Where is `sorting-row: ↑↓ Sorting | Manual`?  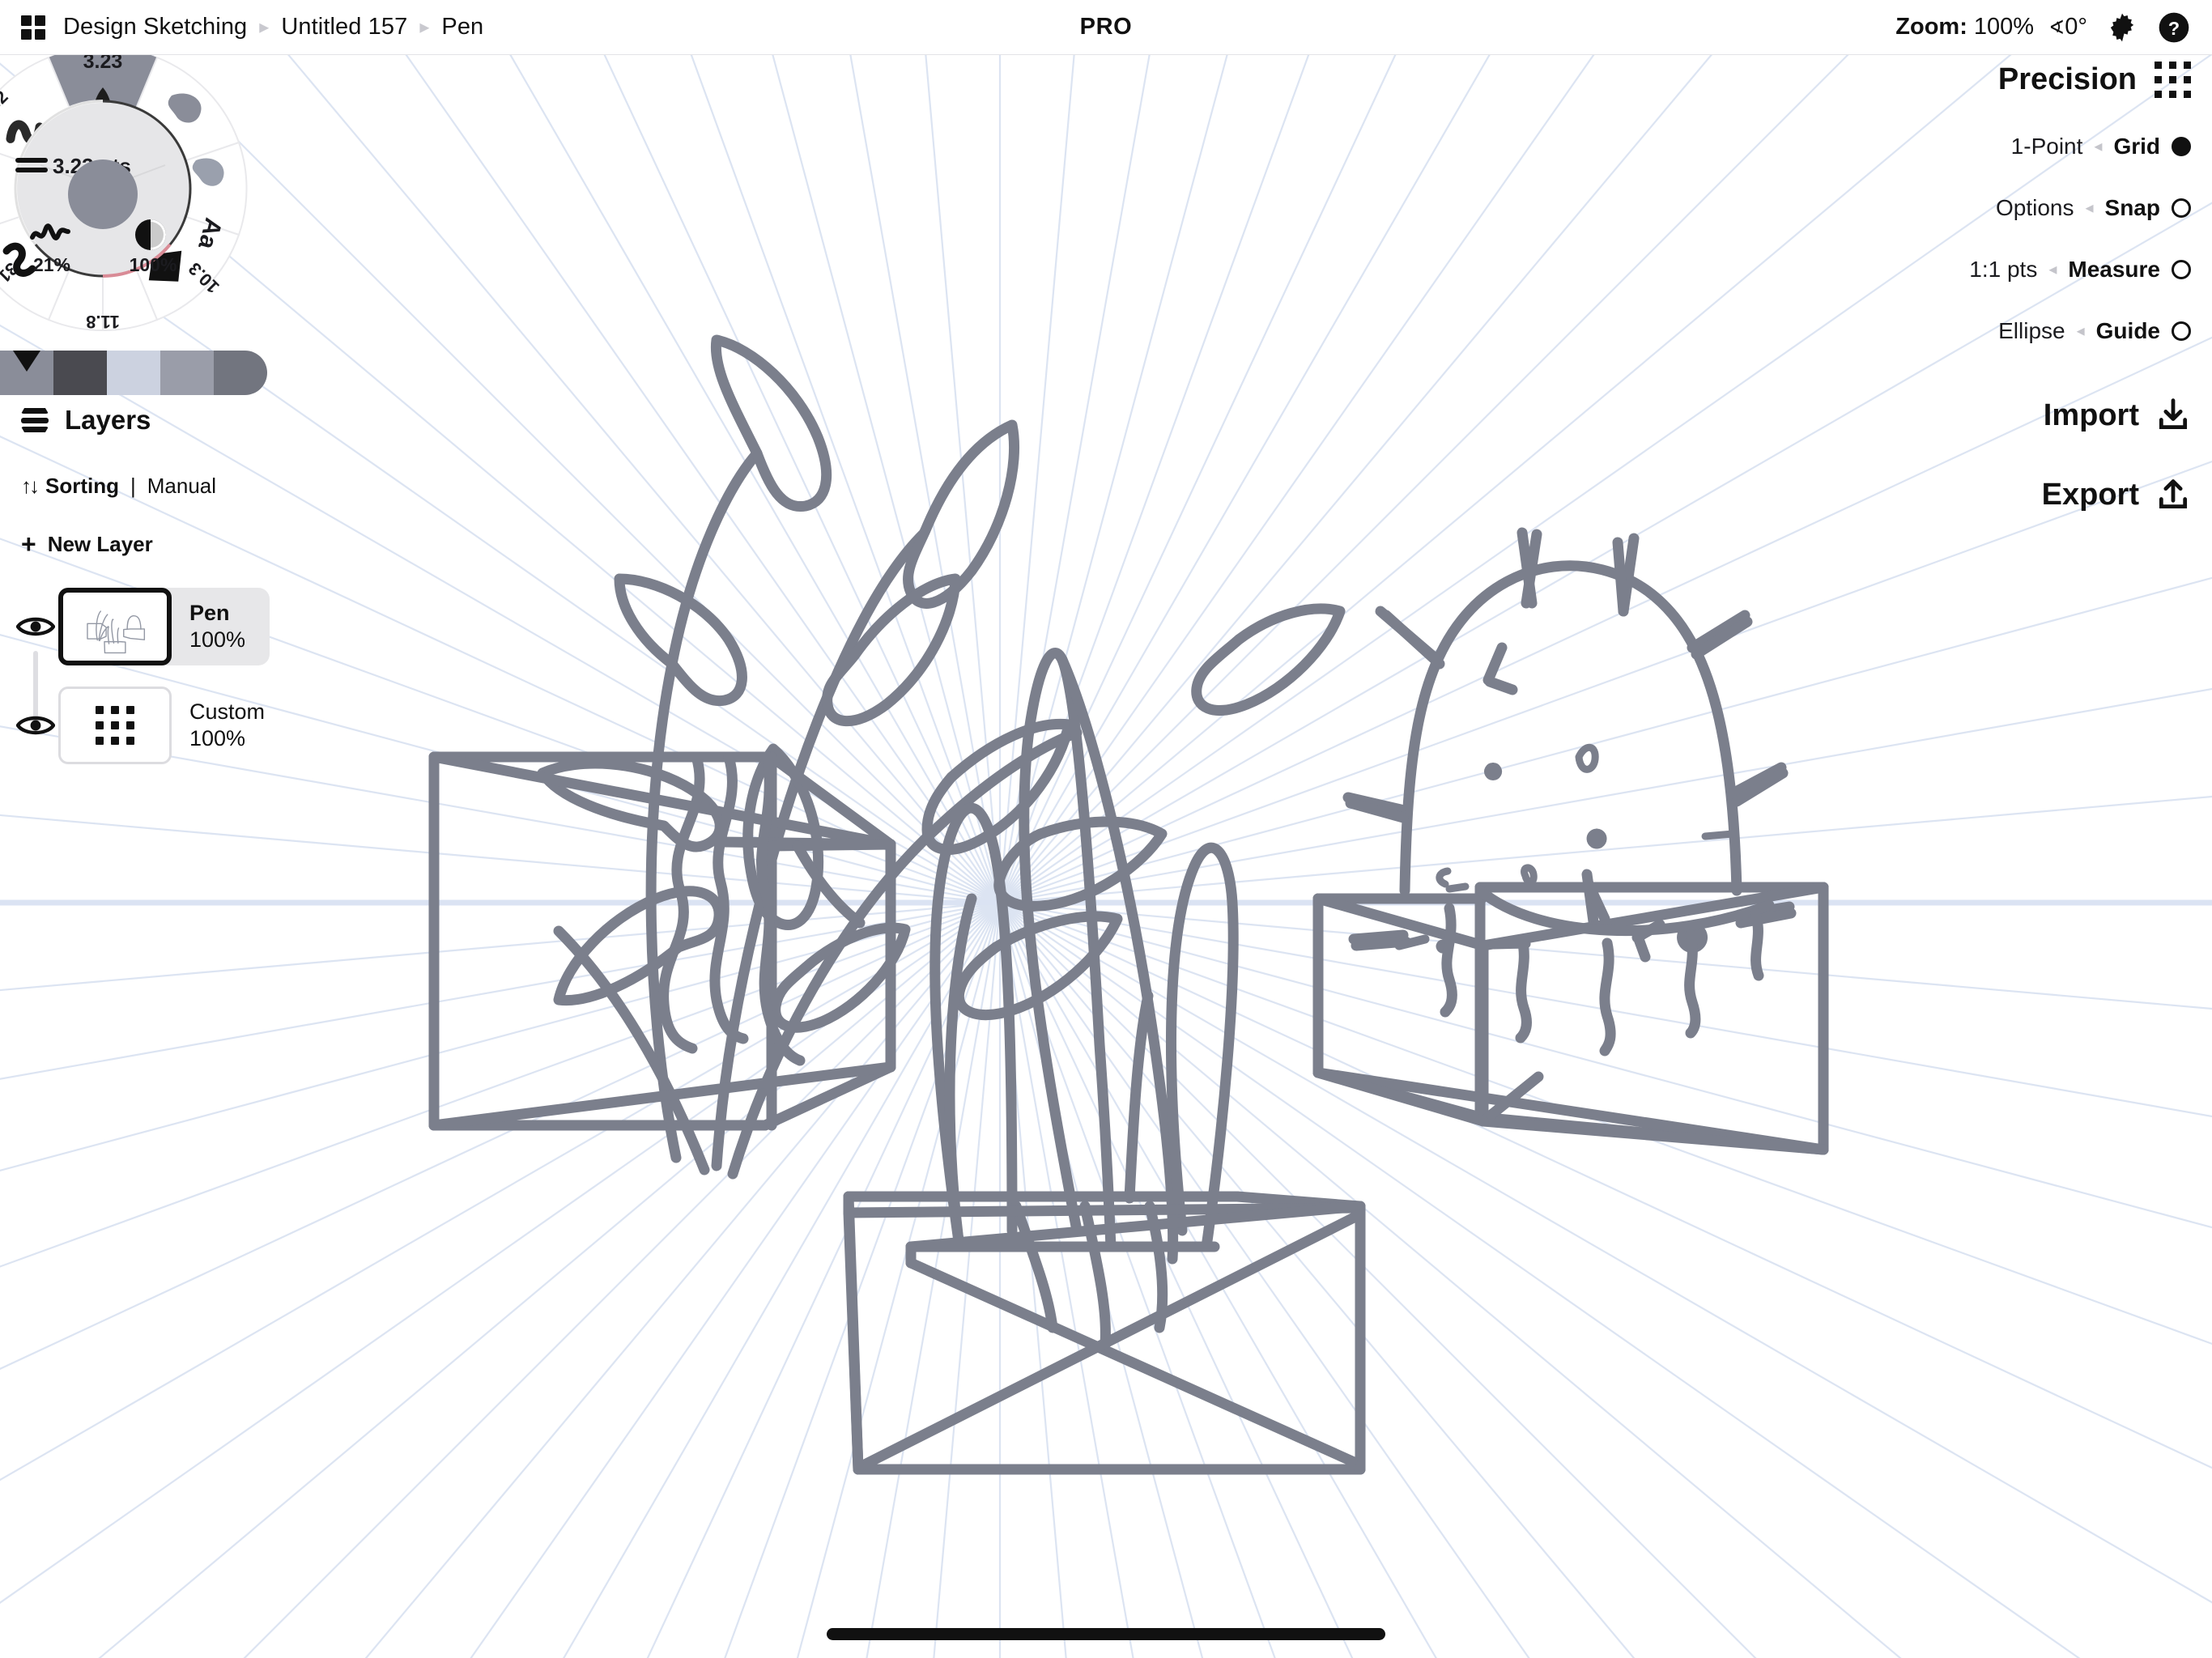 sorting-row: ↑↓ Sorting | Manual is located at coordinates (134, 486).